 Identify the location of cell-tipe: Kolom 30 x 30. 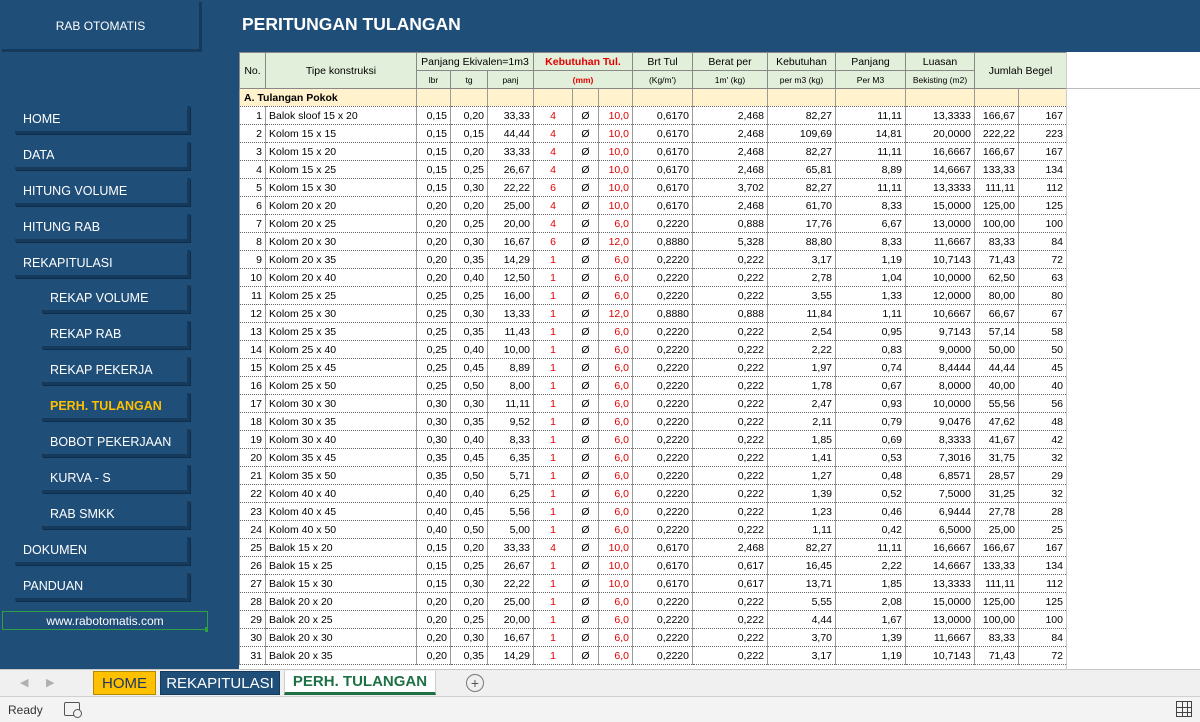
(341, 403).